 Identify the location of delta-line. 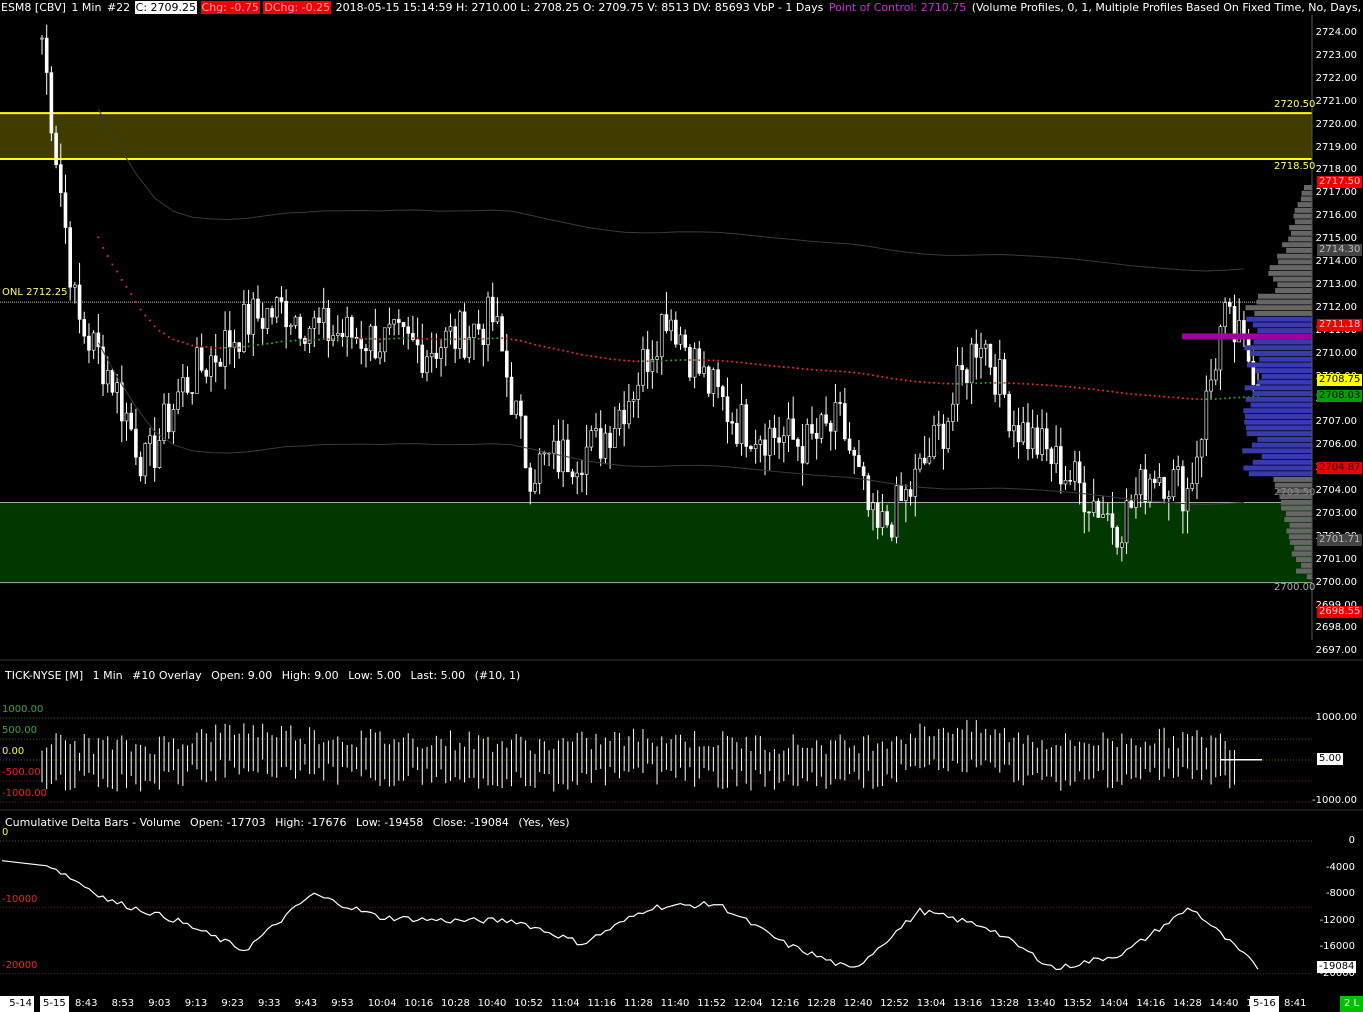
(630, 915).